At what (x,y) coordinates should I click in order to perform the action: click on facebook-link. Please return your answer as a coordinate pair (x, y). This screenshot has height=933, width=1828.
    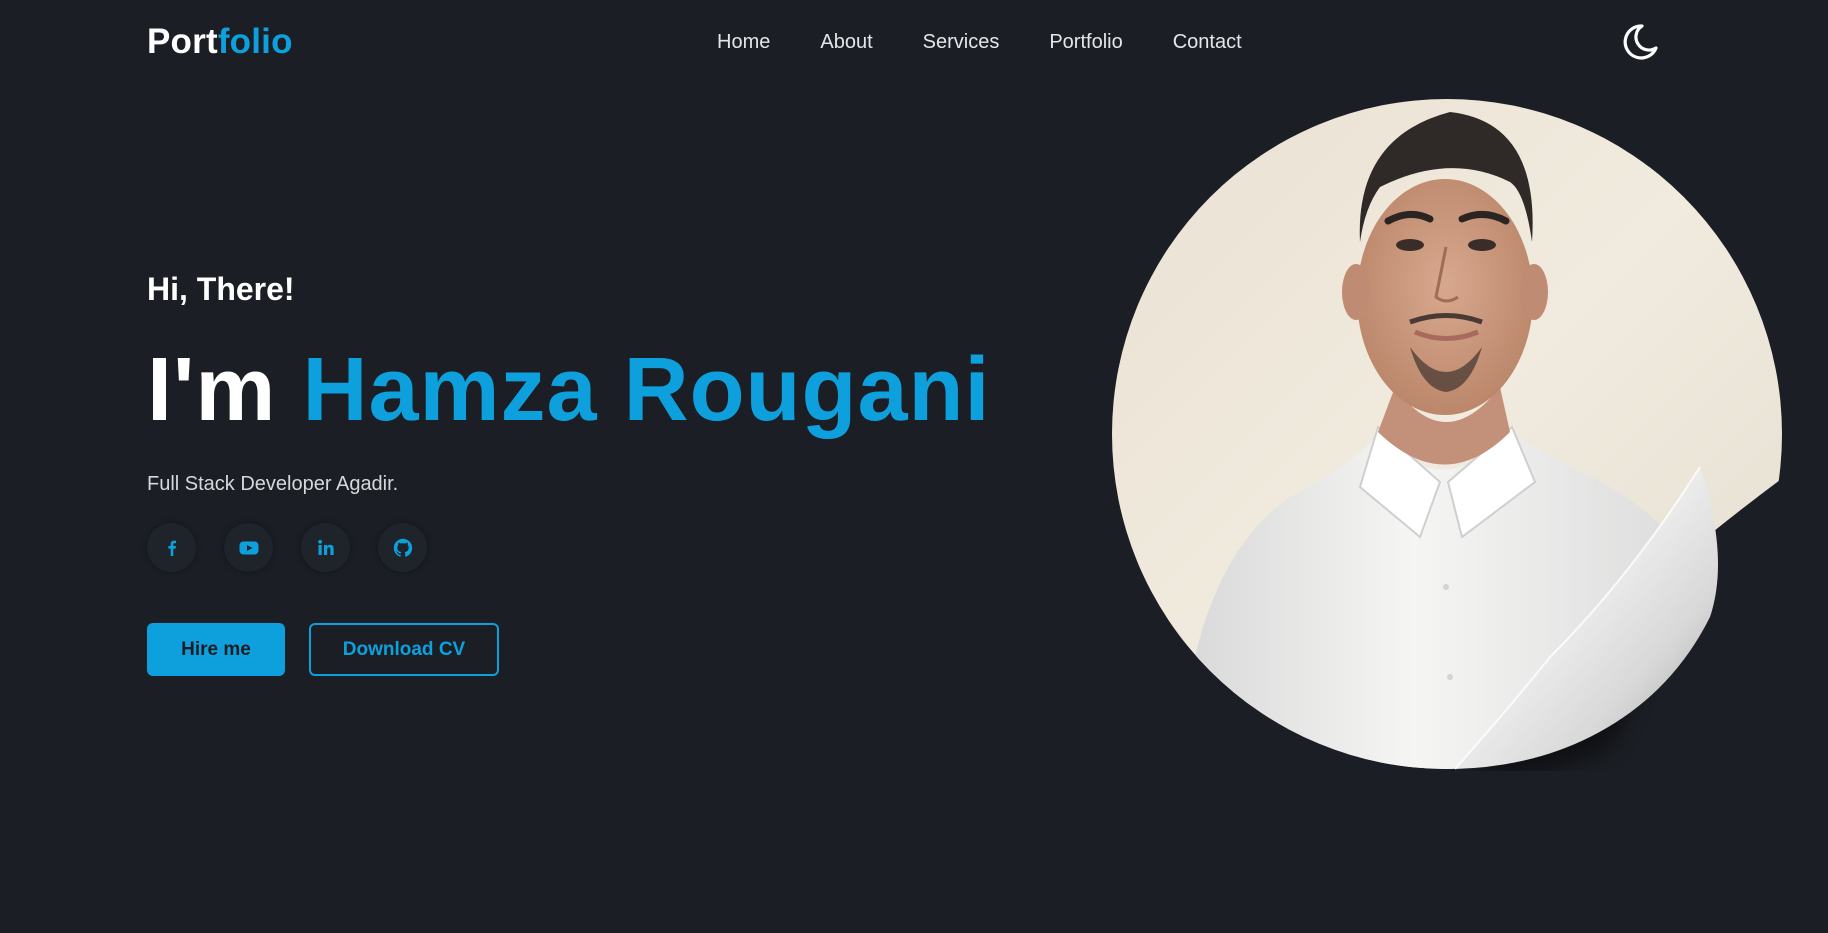
    Looking at the image, I should click on (171, 547).